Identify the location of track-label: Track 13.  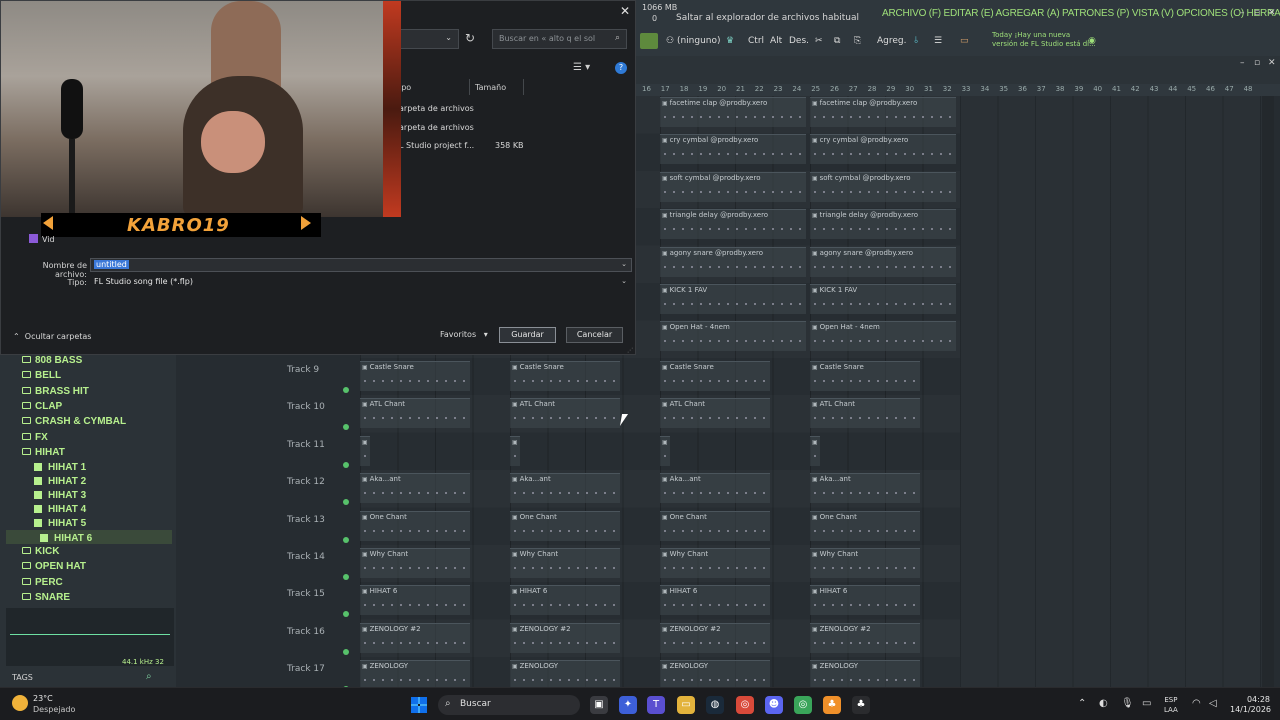
(306, 520).